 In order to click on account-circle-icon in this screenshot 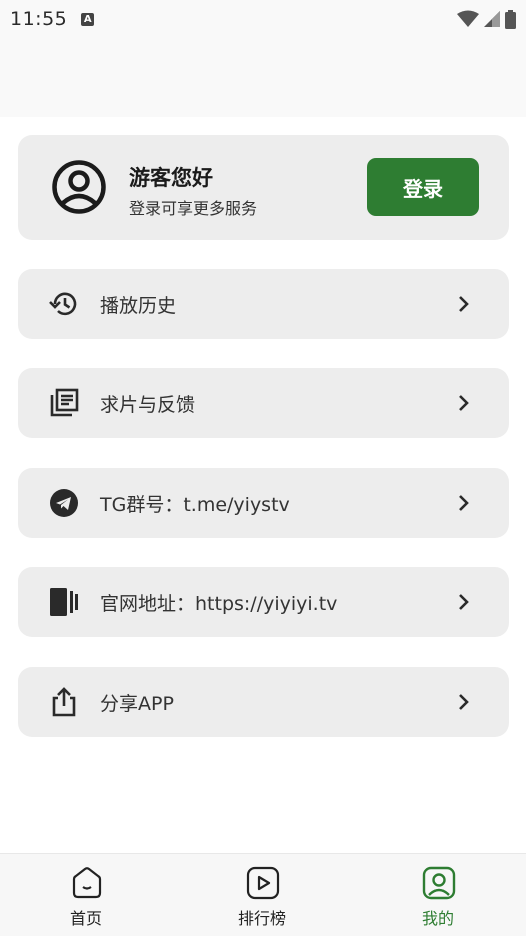, I will do `click(79, 187)`.